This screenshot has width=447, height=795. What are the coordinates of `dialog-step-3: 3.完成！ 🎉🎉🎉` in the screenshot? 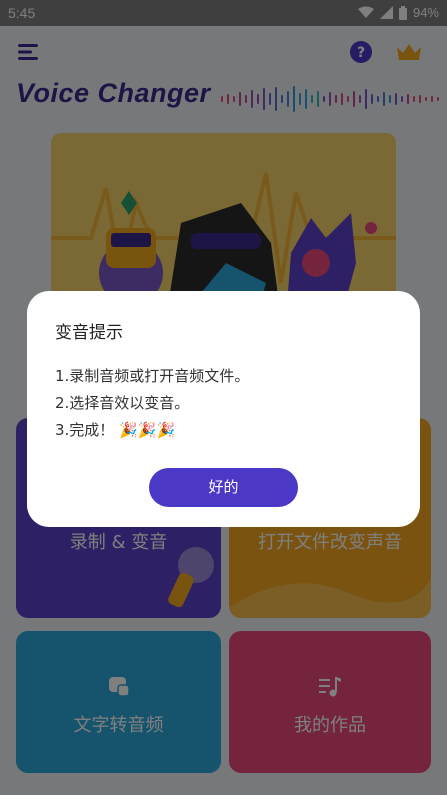 It's located at (115, 429).